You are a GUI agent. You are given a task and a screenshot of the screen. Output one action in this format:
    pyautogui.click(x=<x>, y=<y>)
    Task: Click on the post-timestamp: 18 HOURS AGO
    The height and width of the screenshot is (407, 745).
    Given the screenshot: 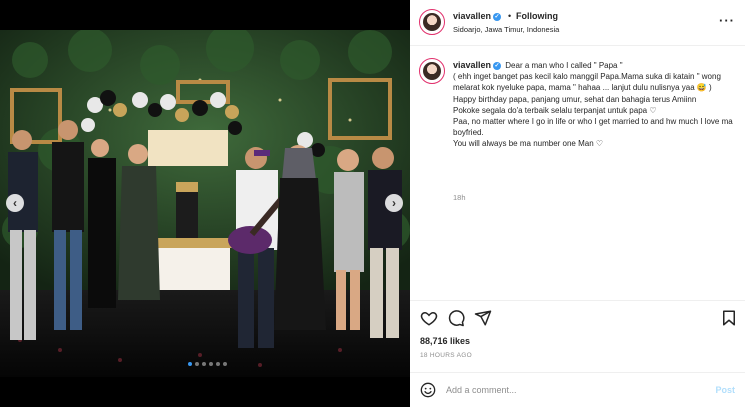 What is the action you would take?
    pyautogui.click(x=446, y=355)
    